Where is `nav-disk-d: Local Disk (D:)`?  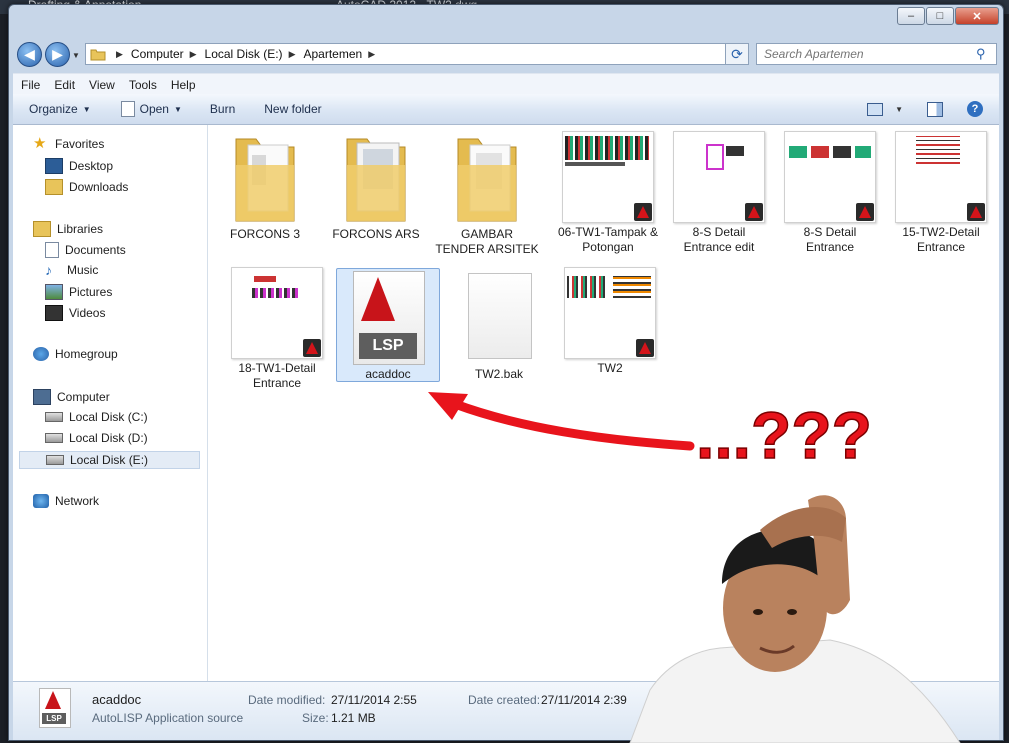 nav-disk-d: Local Disk (D:) is located at coordinates (96, 438).